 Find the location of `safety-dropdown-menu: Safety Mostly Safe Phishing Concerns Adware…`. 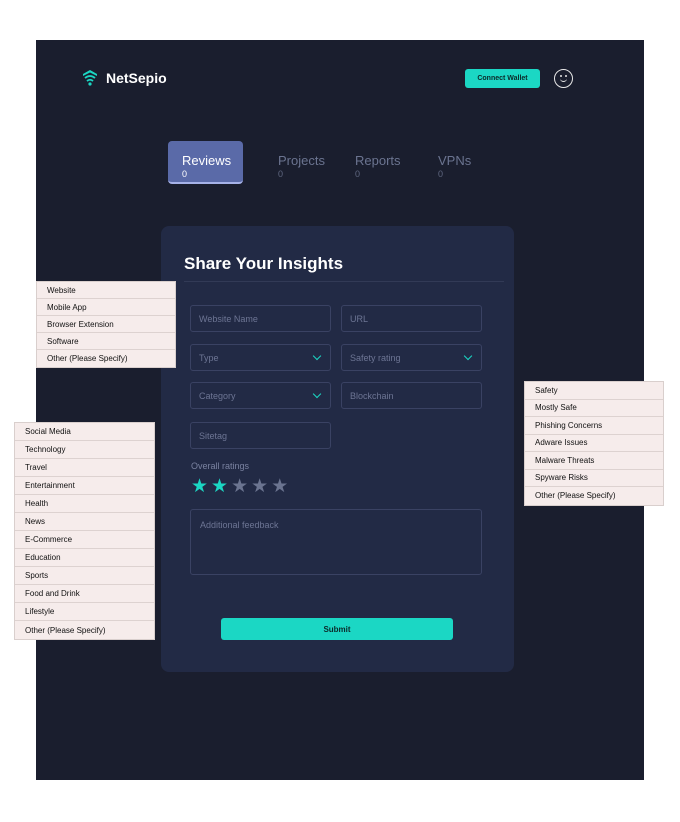

safety-dropdown-menu: Safety Mostly Safe Phishing Concerns Adware… is located at coordinates (594, 443).